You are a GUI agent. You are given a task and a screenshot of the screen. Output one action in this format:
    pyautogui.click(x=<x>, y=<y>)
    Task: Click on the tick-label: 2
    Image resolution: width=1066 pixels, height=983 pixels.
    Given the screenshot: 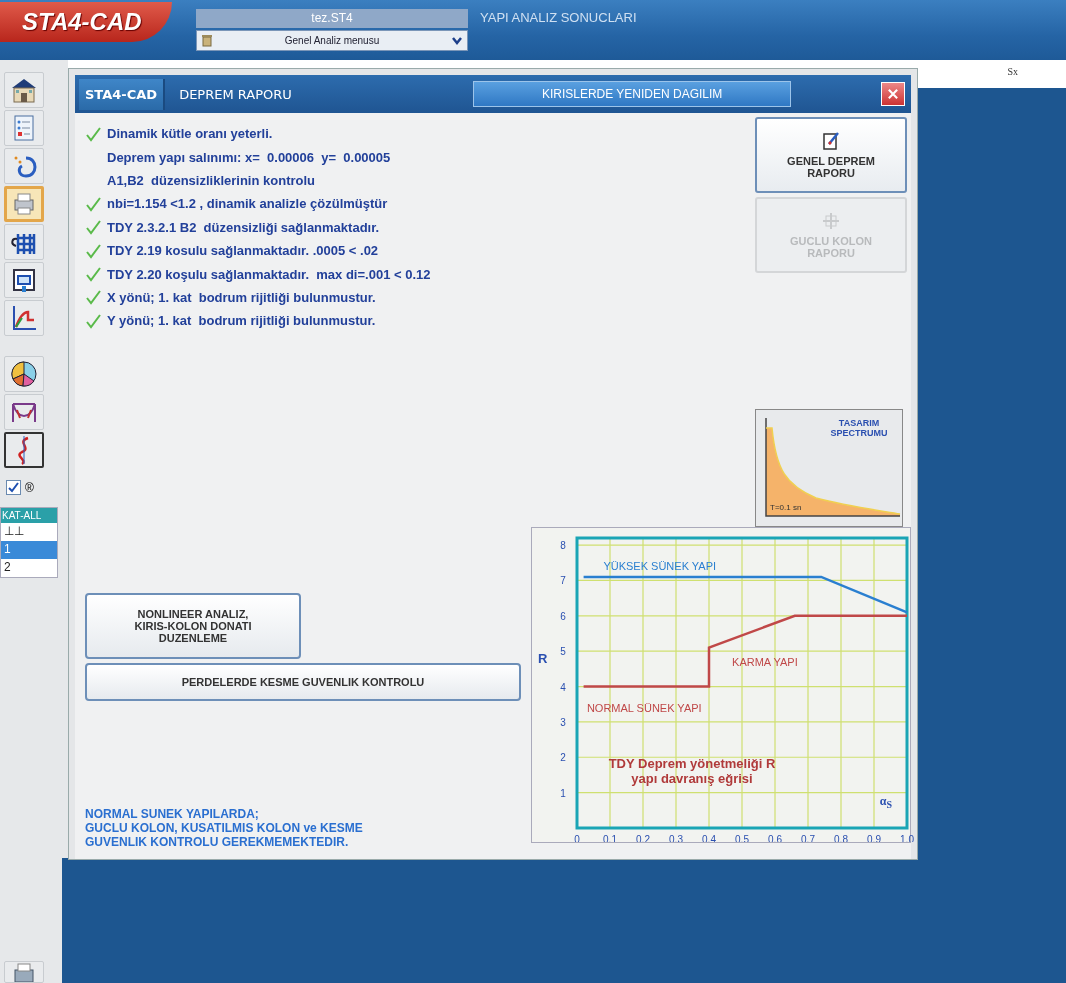 What is the action you would take?
    pyautogui.click(x=563, y=758)
    